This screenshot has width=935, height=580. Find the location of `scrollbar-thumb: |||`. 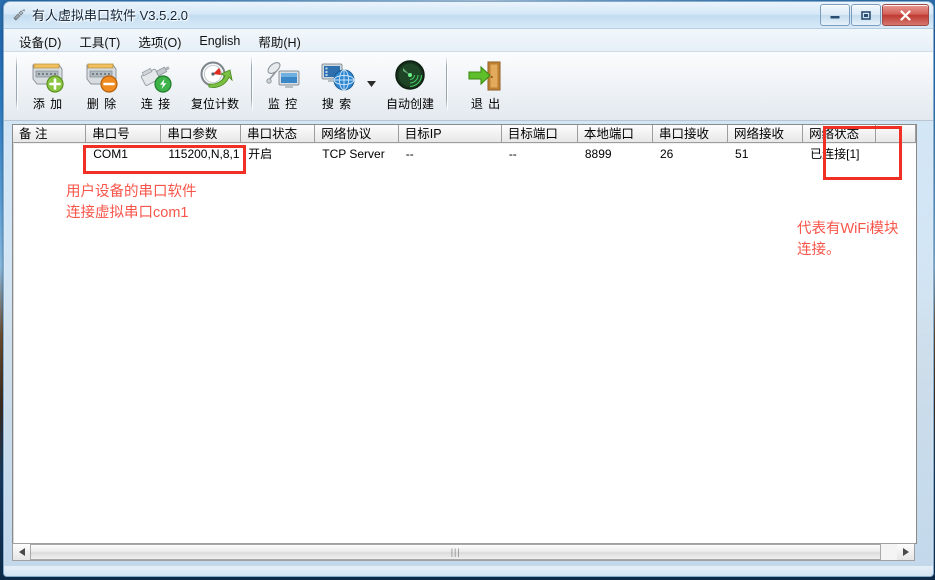

scrollbar-thumb: ||| is located at coordinates (456, 552).